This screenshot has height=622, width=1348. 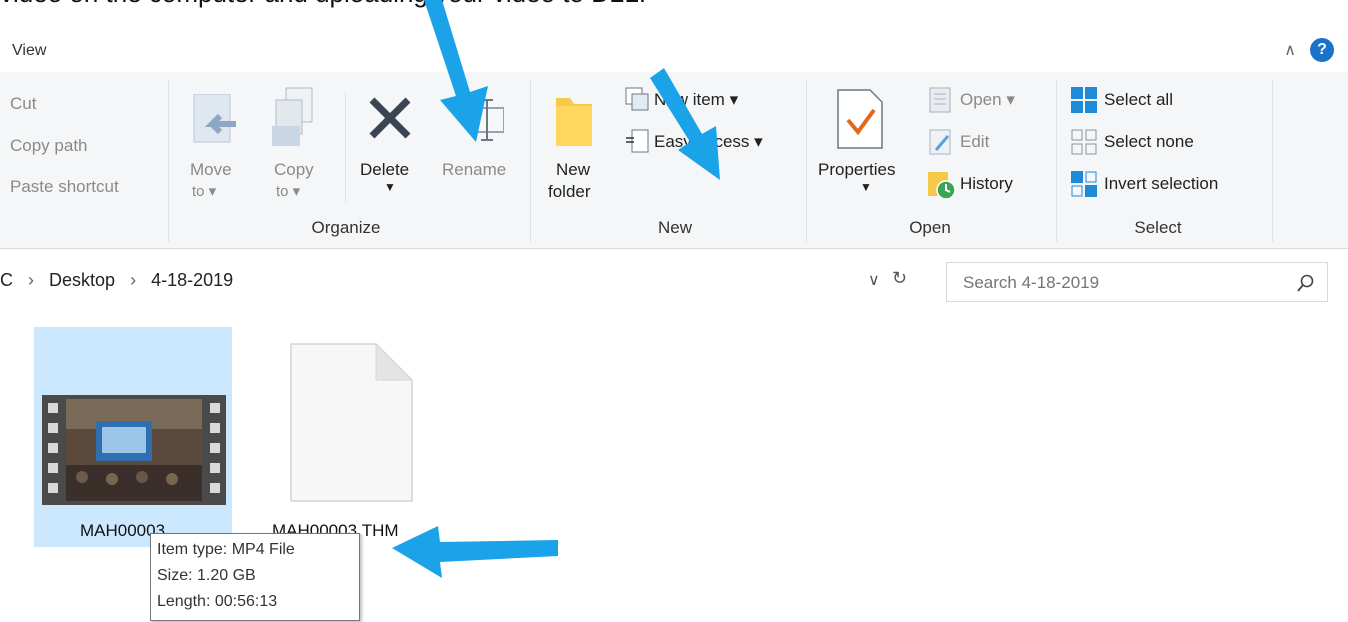 I want to click on arrow-to-easy-access-icon, so click(x=685, y=124).